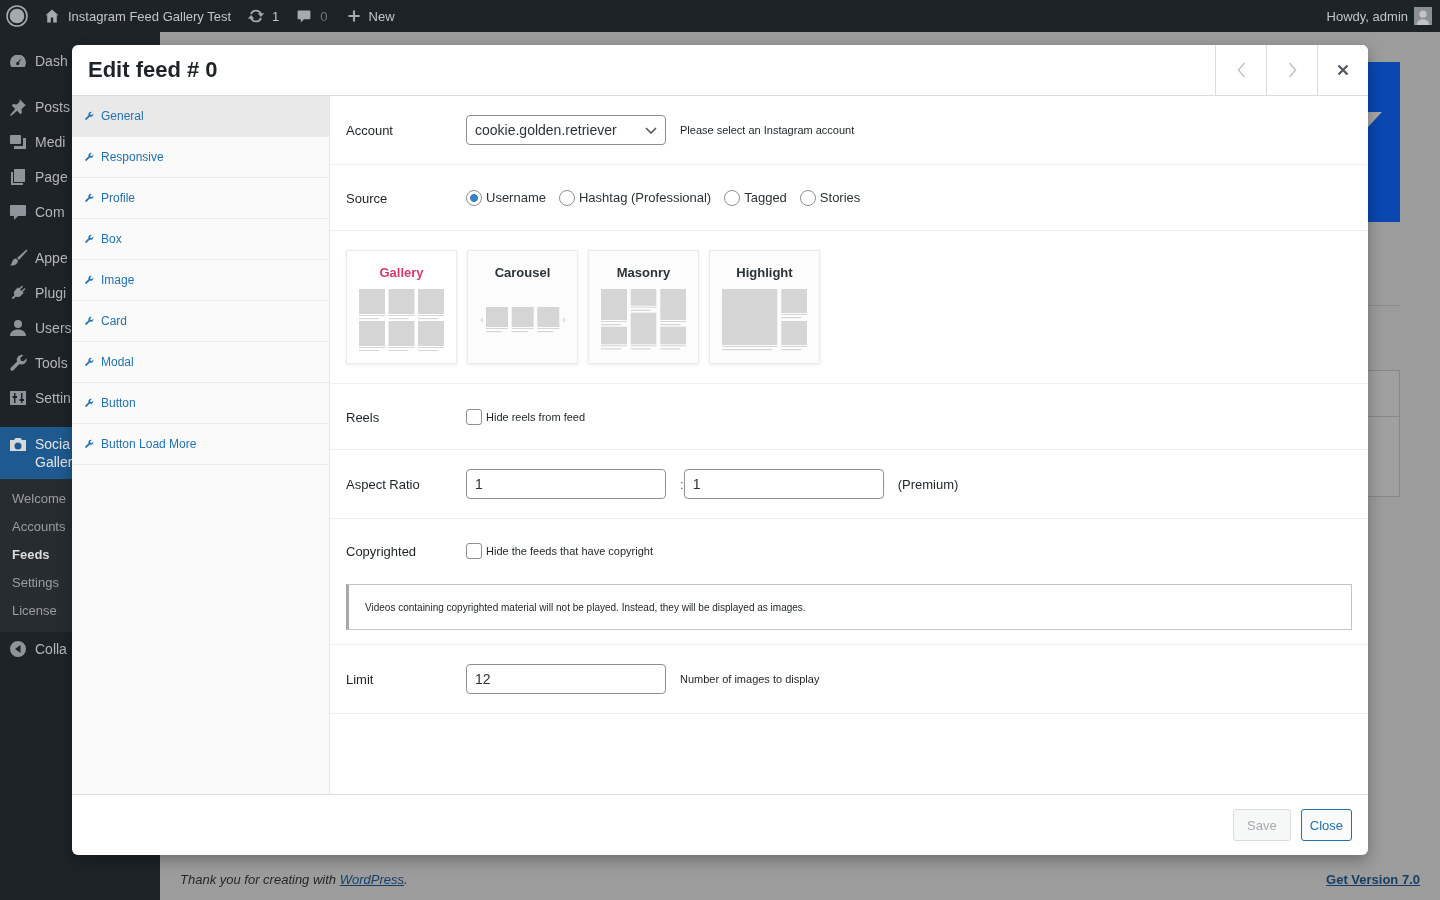  I want to click on circle-arrow-icon, so click(18, 649).